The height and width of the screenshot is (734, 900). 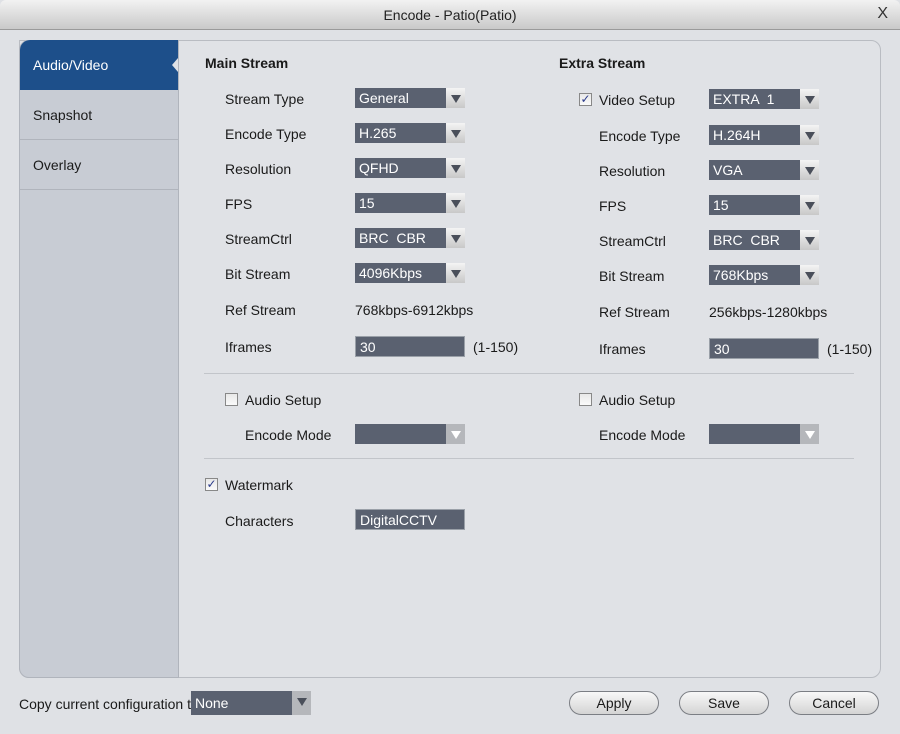 What do you see at coordinates (768, 312) in the screenshot?
I see `extra-refstream-value: 256kbps-1280kbps` at bounding box center [768, 312].